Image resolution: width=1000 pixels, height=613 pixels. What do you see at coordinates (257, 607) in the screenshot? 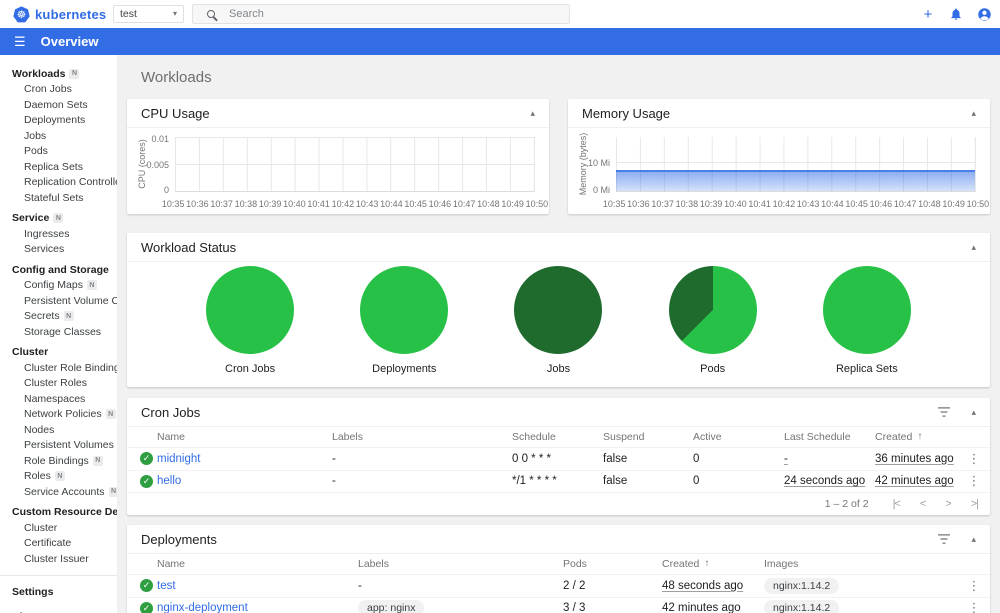
I see `deployment-name-link: nginx-deployment` at bounding box center [257, 607].